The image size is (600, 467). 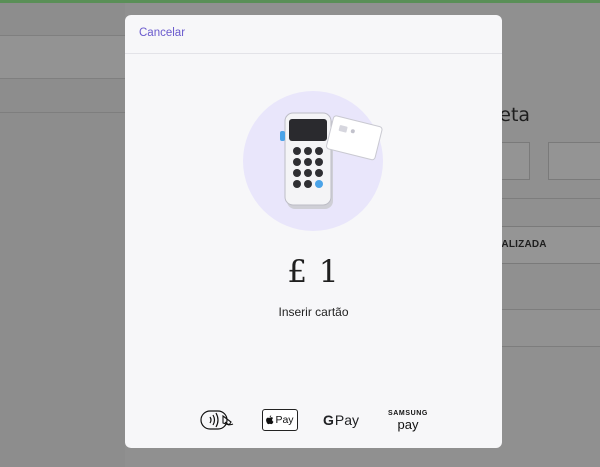 What do you see at coordinates (574, 161) in the screenshot?
I see `background-input-box` at bounding box center [574, 161].